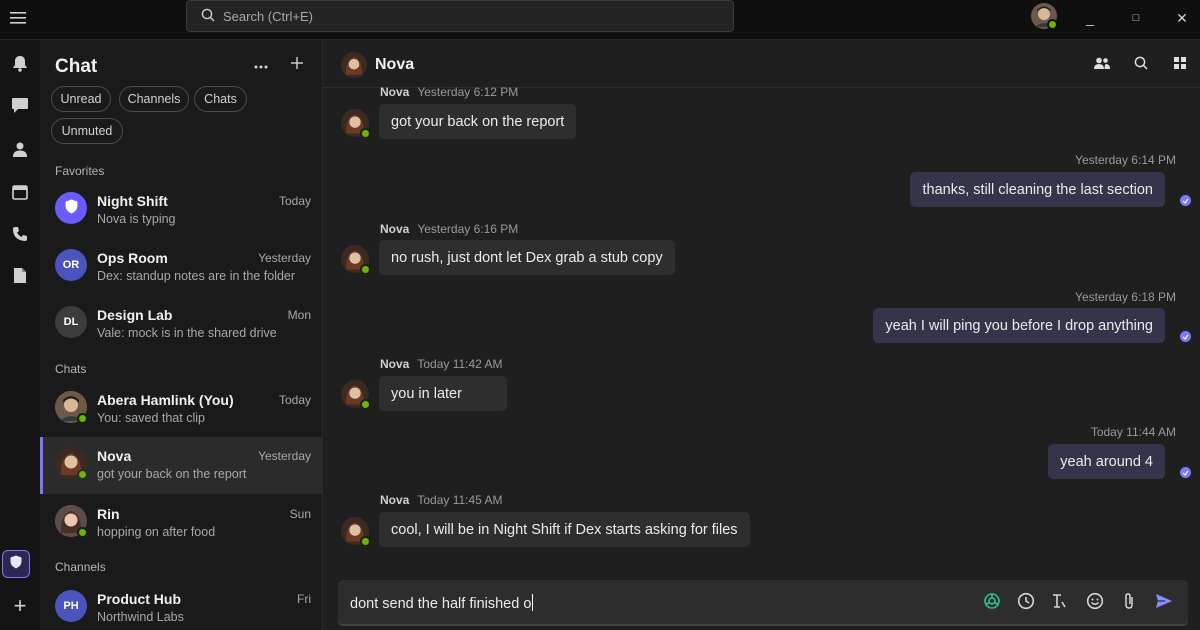 The image size is (1200, 630). I want to click on conversation-name: Abera Hamlink (You), so click(165, 400).